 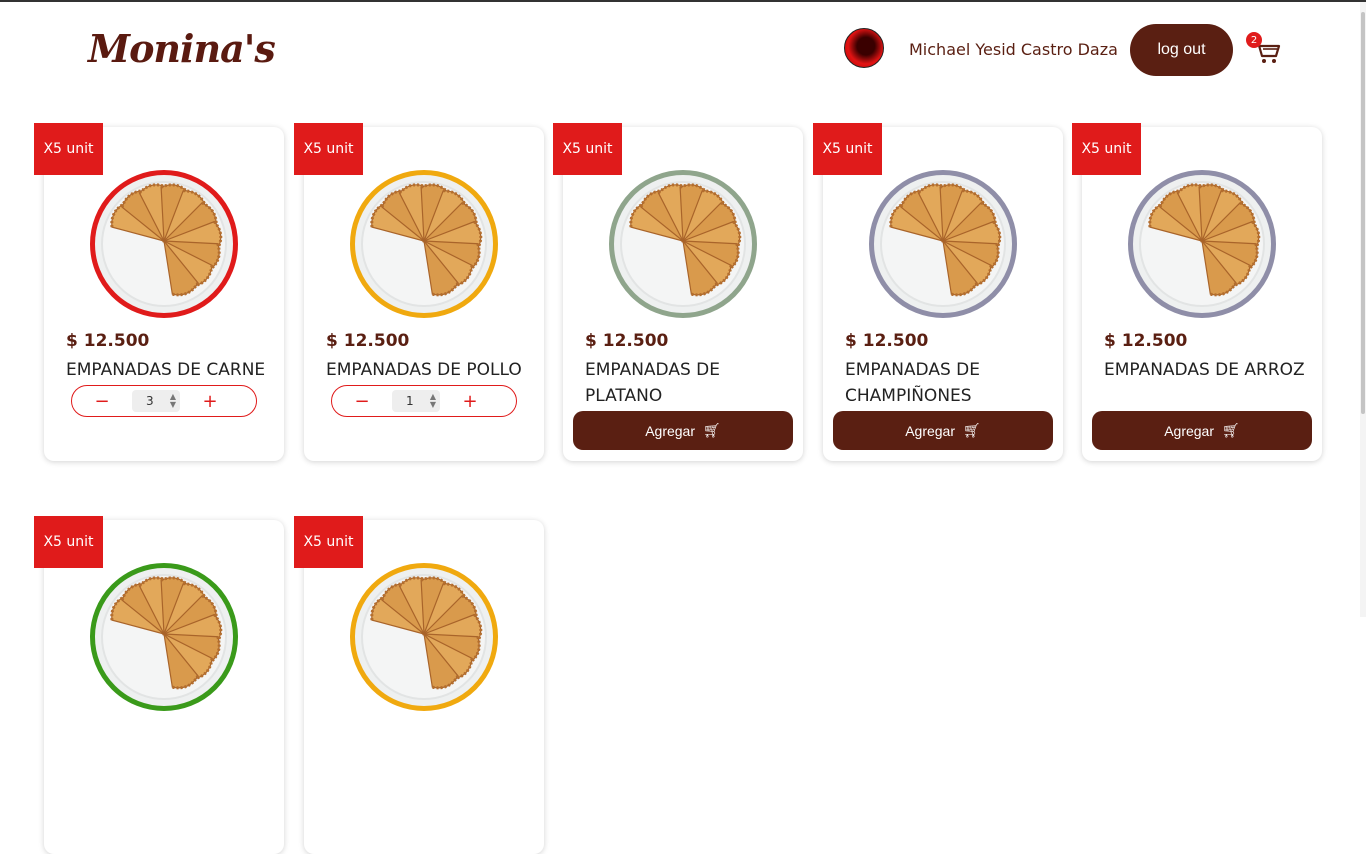 I want to click on quantity-stepper: − 1 ▲ ▼ +, so click(x=424, y=401).